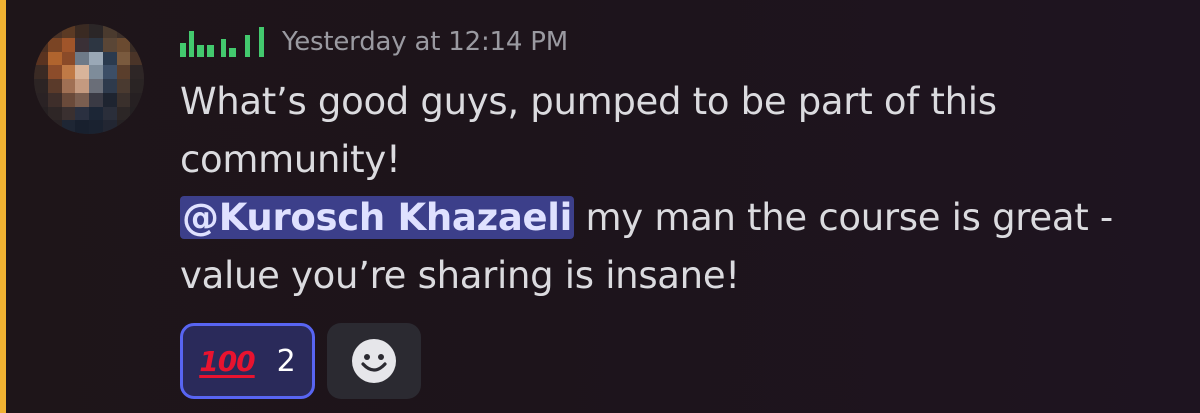 This screenshot has height=413, width=1200. What do you see at coordinates (425, 42) in the screenshot?
I see `message-timestamp: Yesterday at 12:14 PM` at bounding box center [425, 42].